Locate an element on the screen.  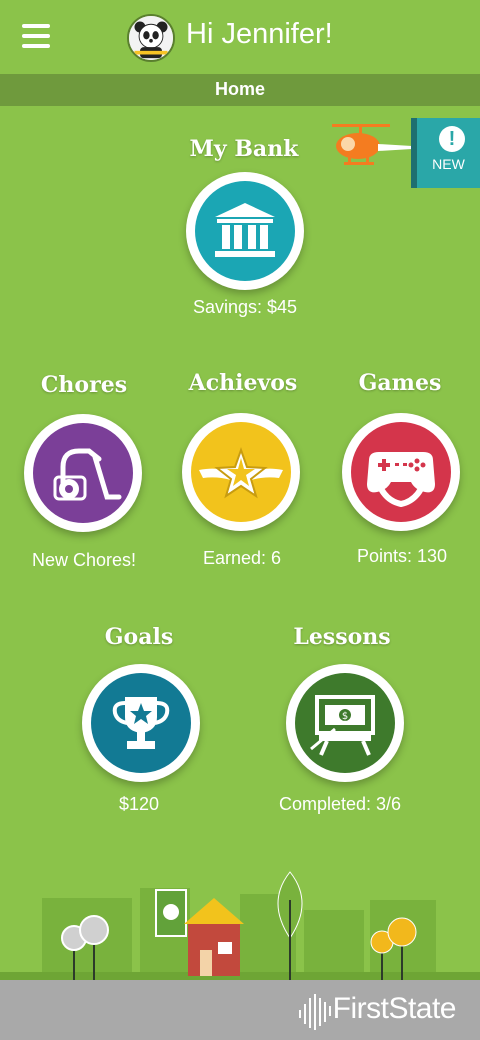
achievos-button is located at coordinates (241, 472).